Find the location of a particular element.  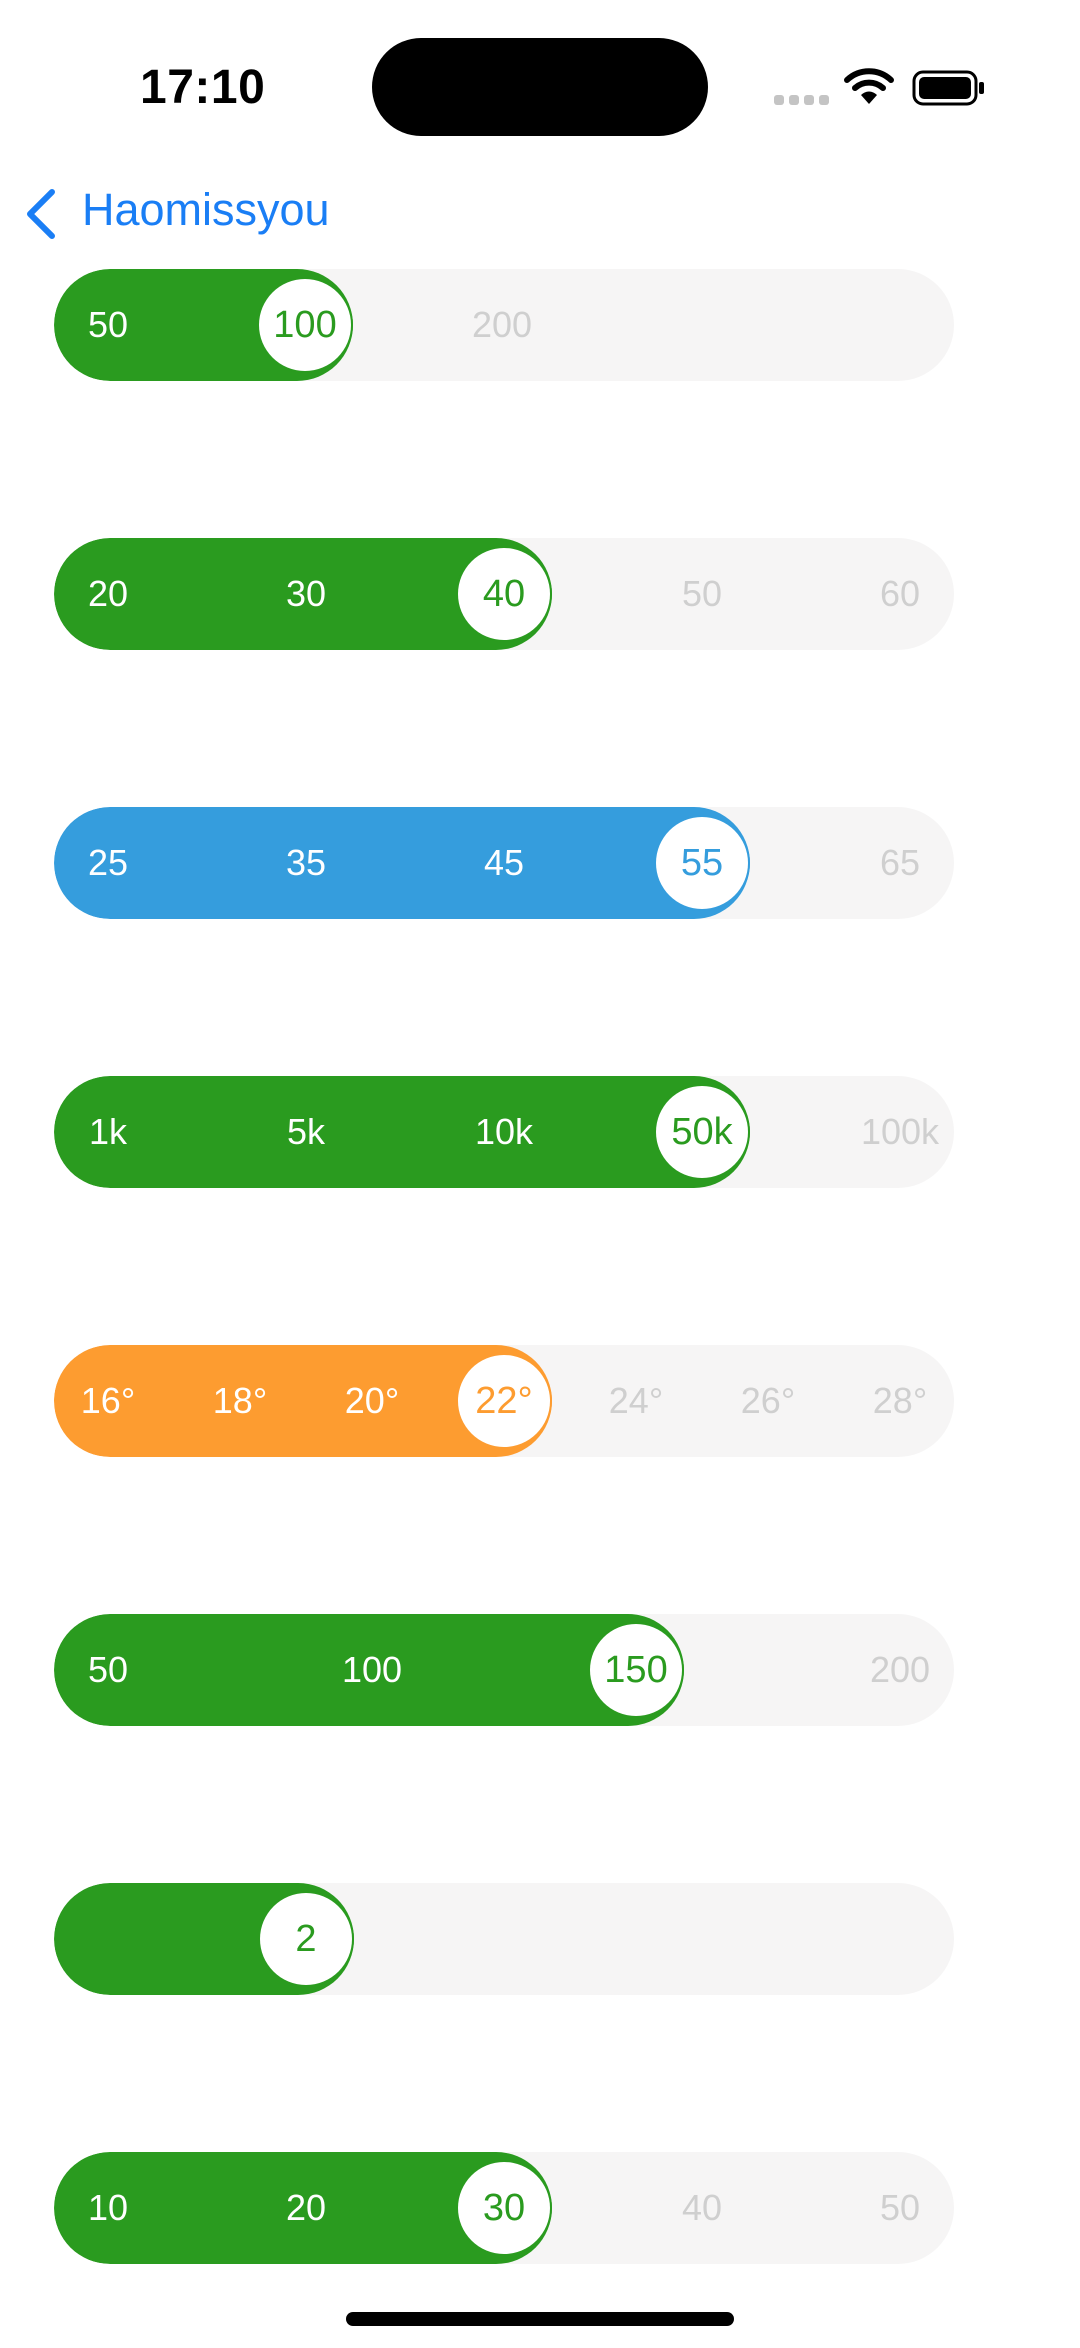

slider-tick-label: 10 is located at coordinates (108, 2208).